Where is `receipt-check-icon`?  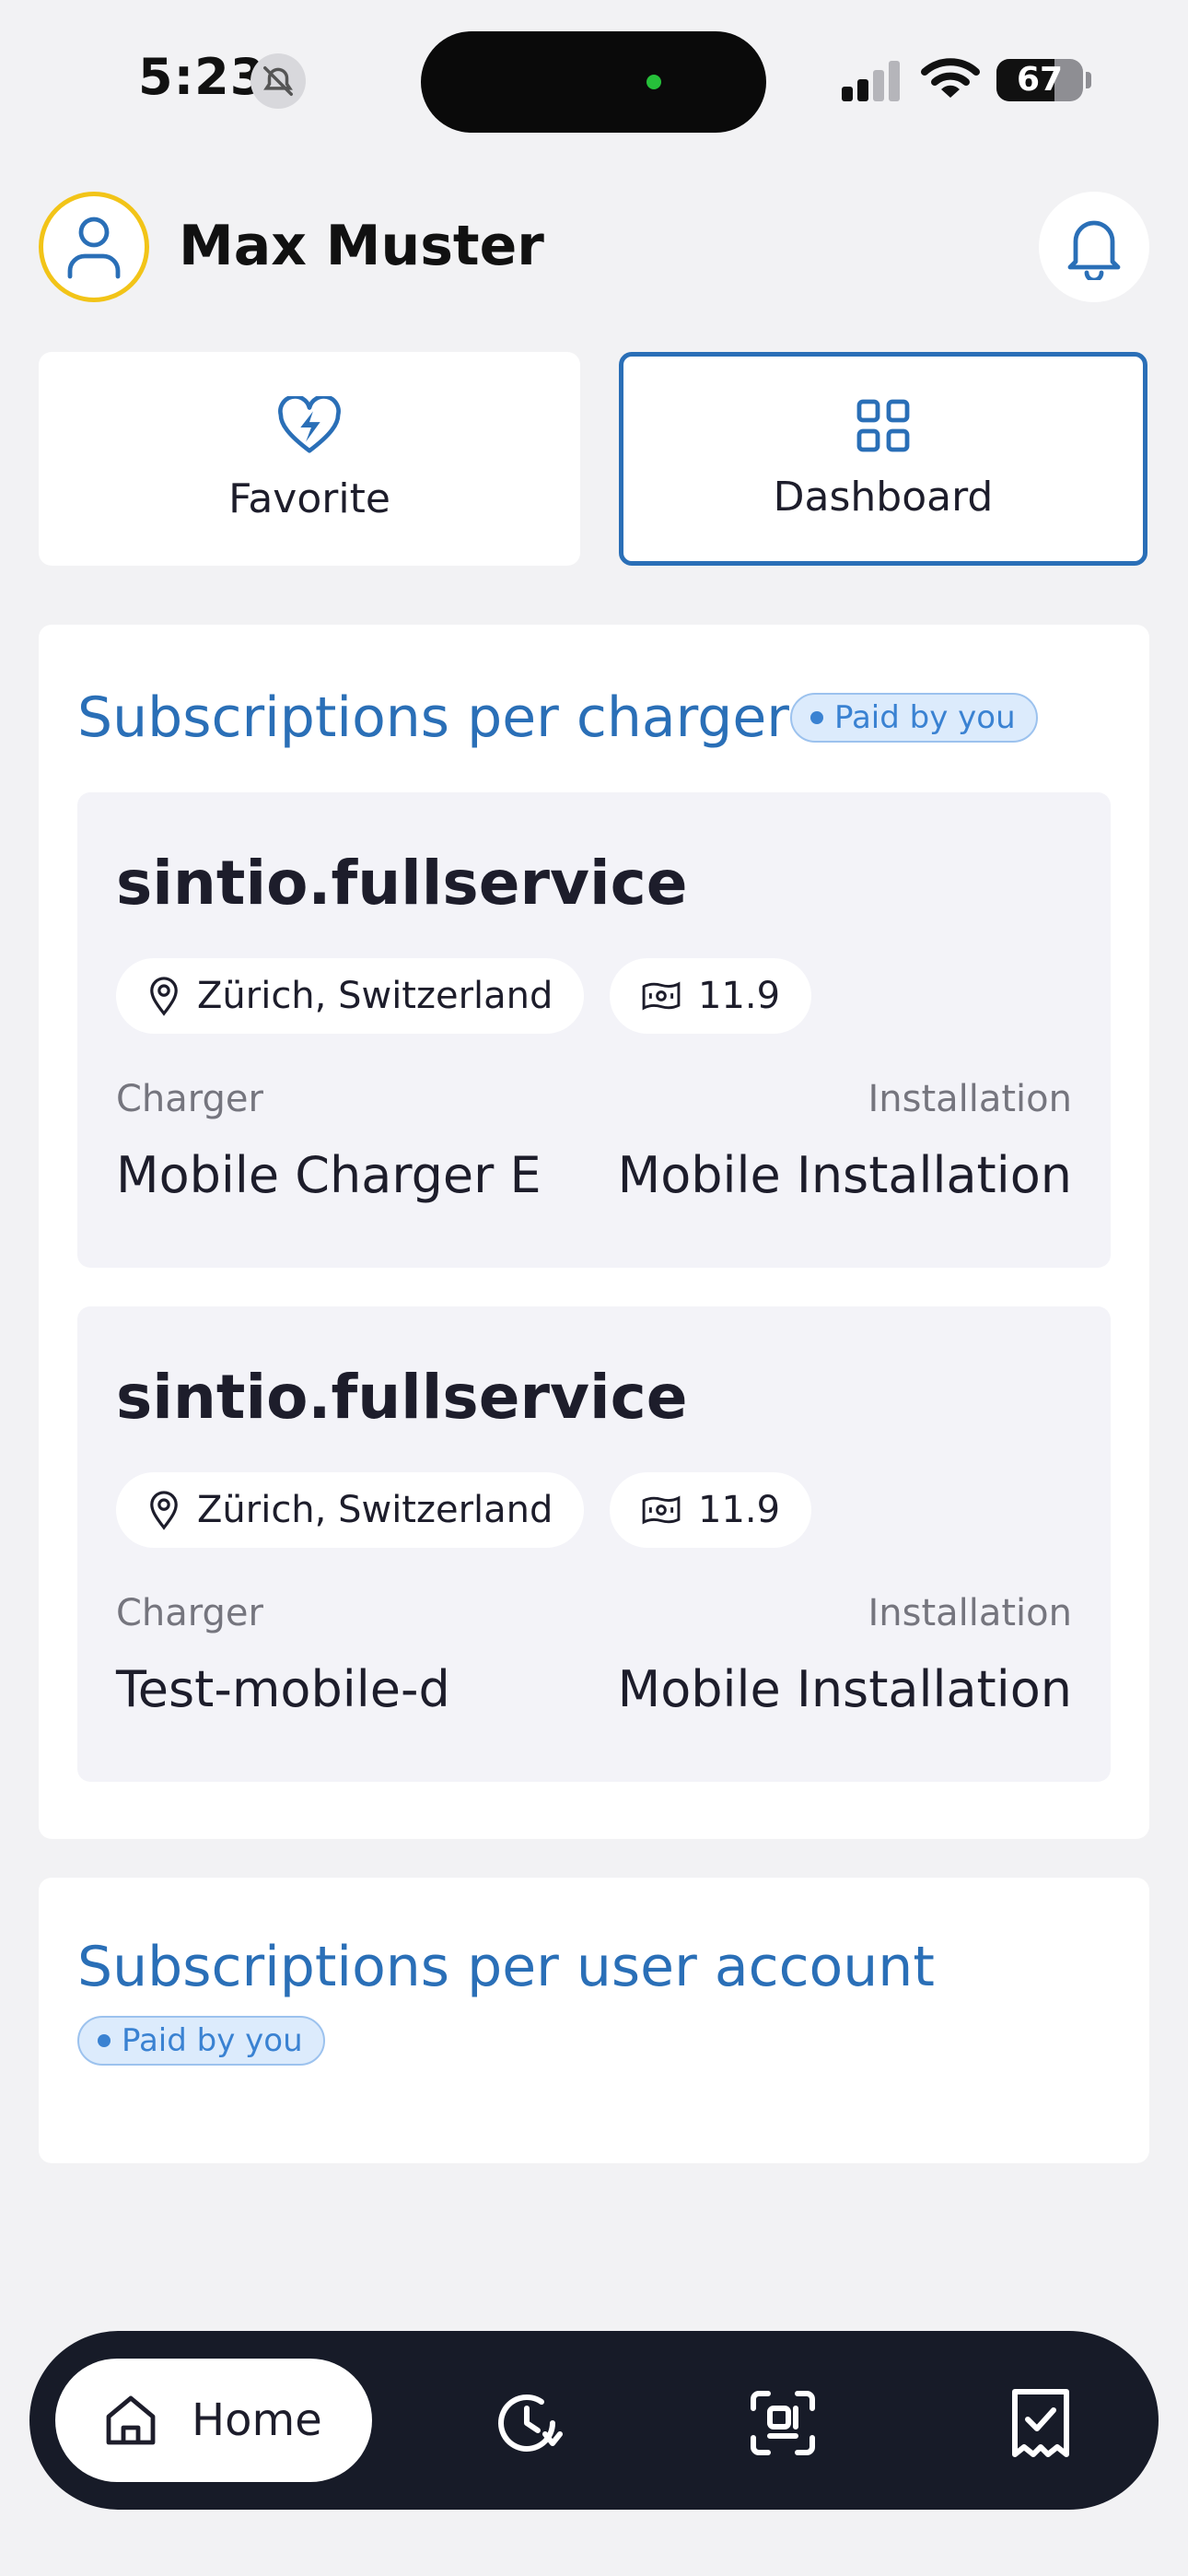 receipt-check-icon is located at coordinates (1040, 2423).